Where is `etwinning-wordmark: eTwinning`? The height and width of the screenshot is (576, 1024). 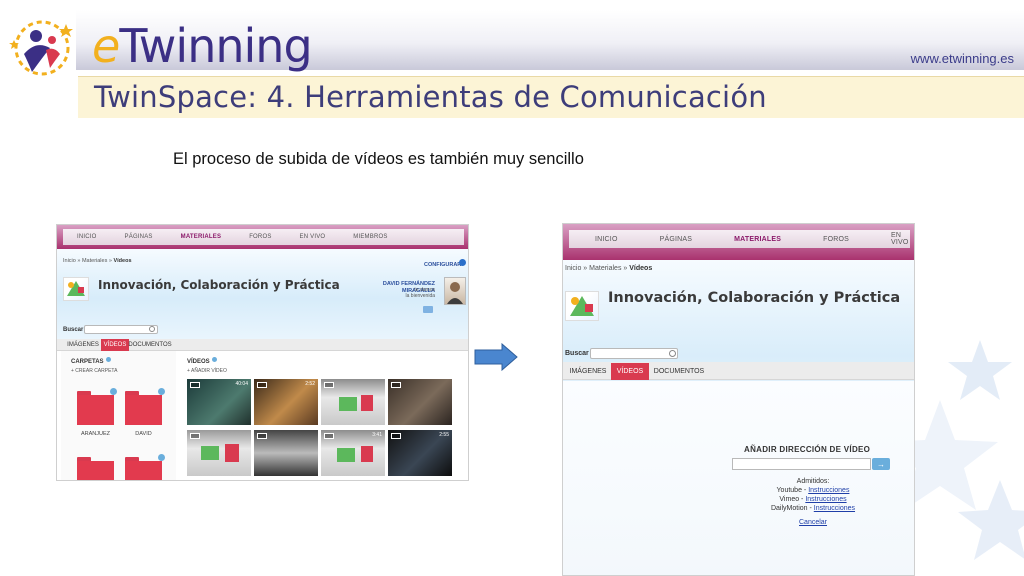 etwinning-wordmark: eTwinning is located at coordinates (202, 46).